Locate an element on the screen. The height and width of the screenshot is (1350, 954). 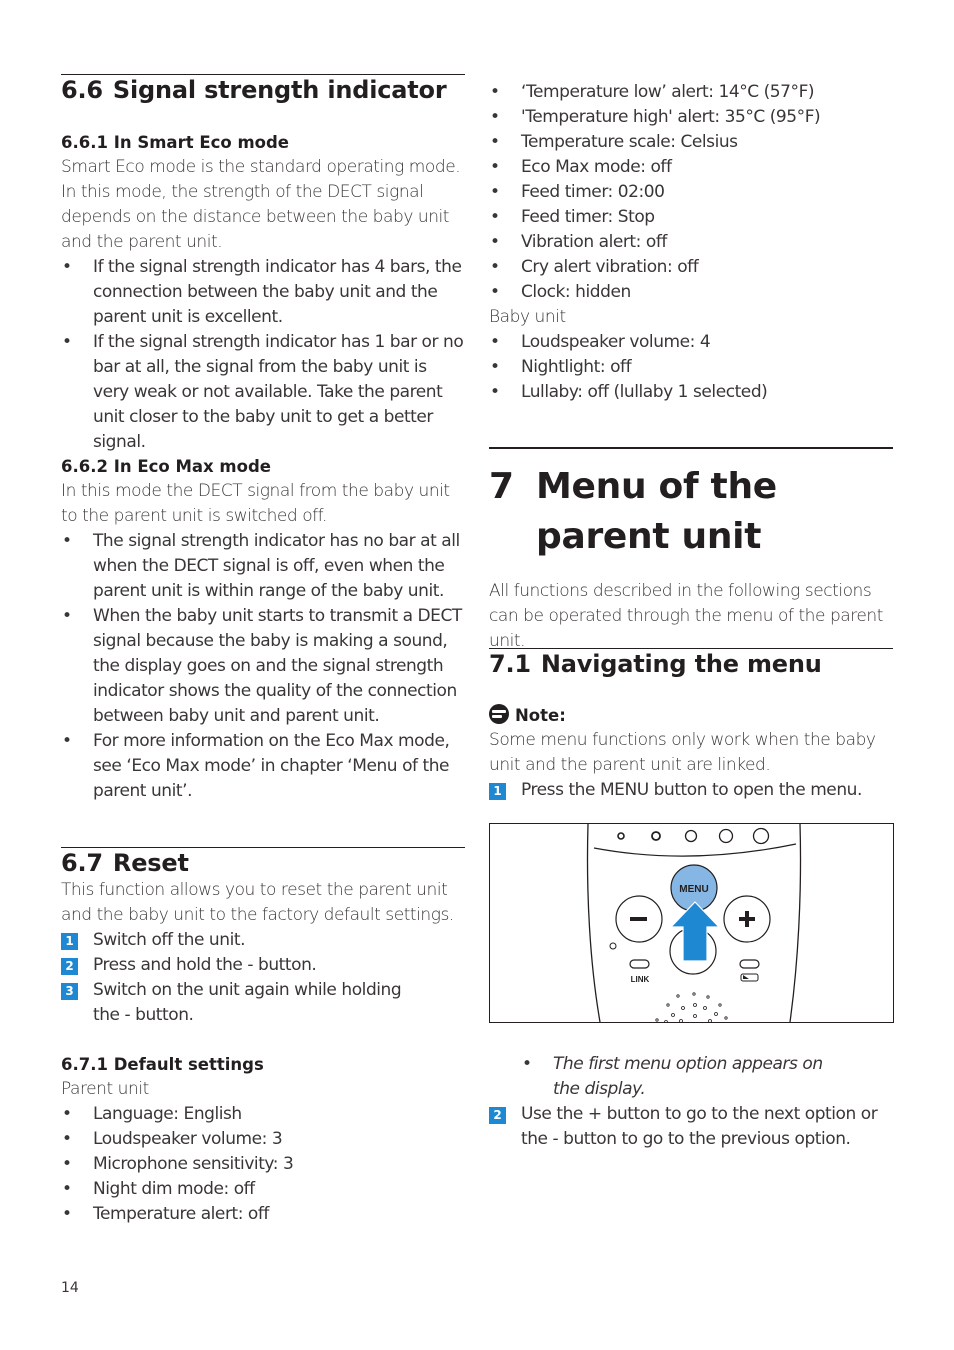
step-1: 1 Press the MENU button to open the menu. is located at coordinates (691, 790).